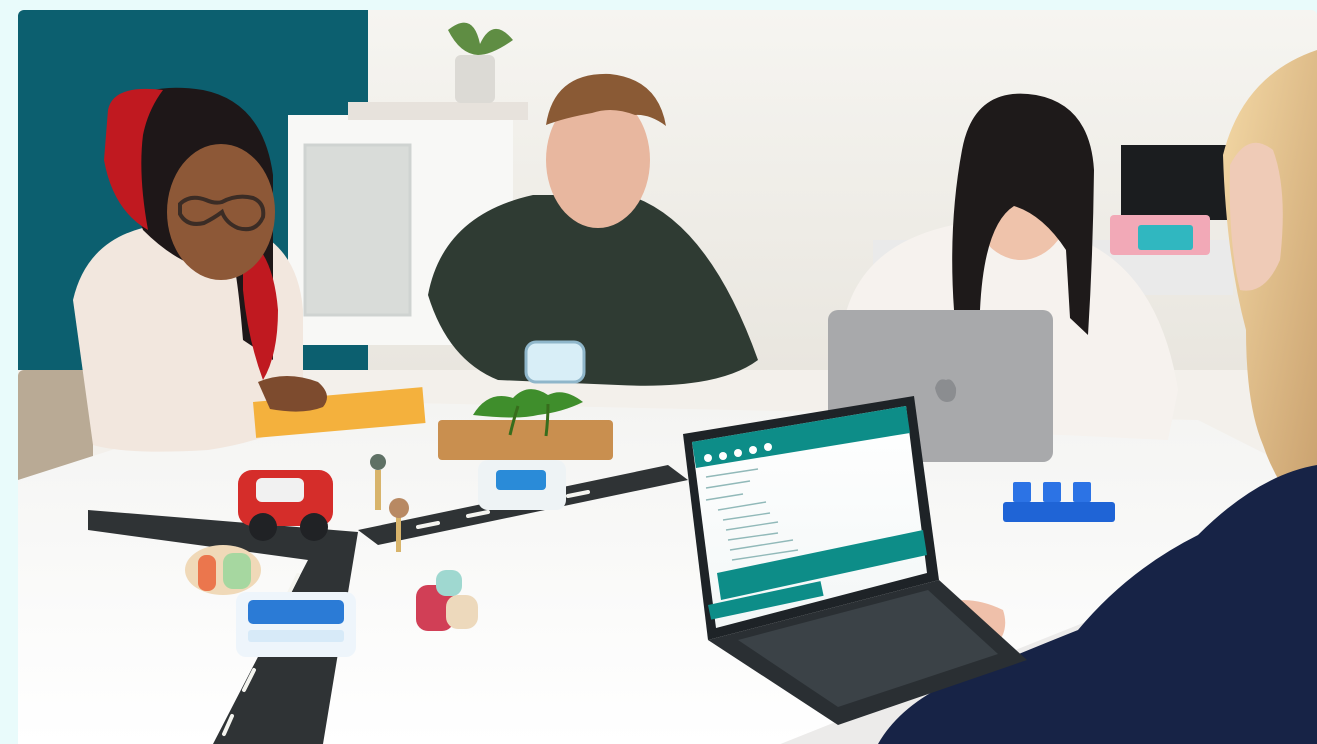  What do you see at coordinates (555, 362) in the screenshot?
I see `robot-toy-held` at bounding box center [555, 362].